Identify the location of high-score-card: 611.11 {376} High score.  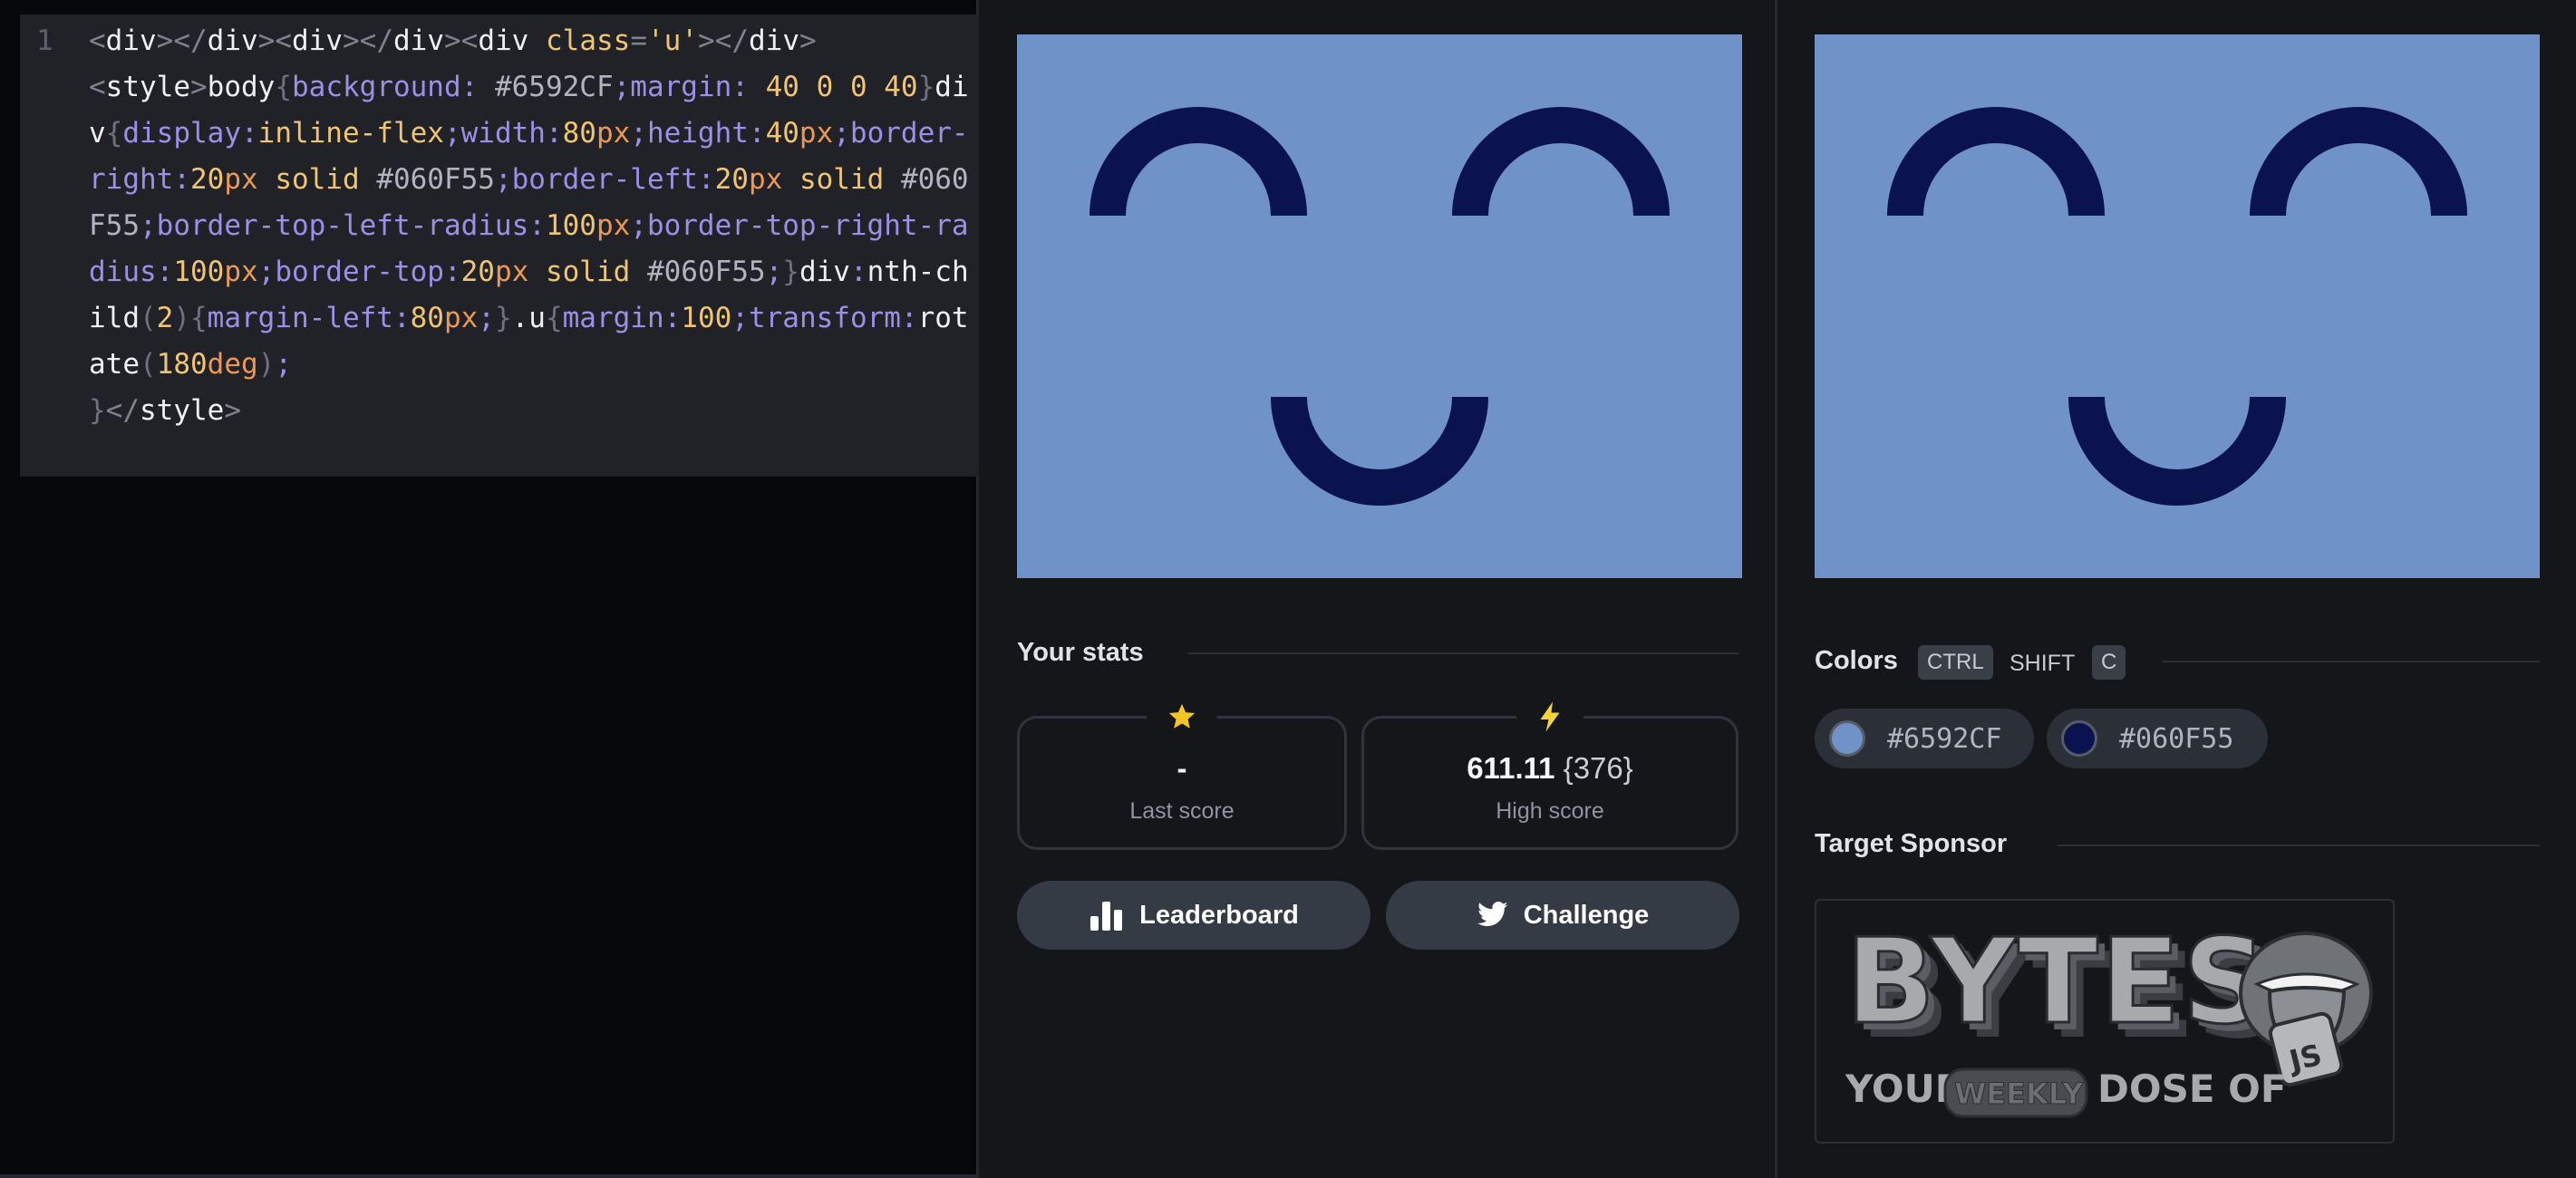
(1549, 774).